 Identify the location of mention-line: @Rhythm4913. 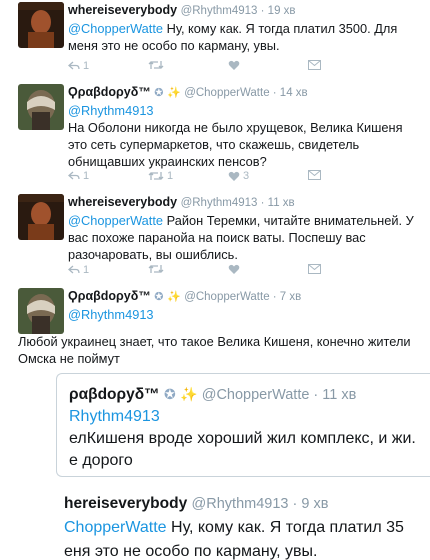
(245, 314).